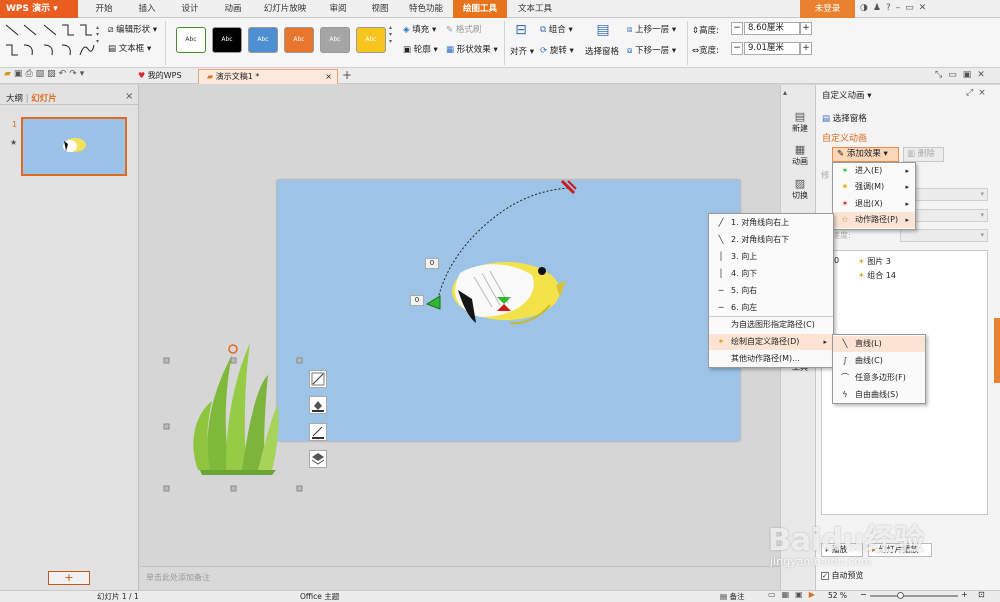  What do you see at coordinates (984, 75) in the screenshot?
I see `close-doc-icon: ✕` at bounding box center [984, 75].